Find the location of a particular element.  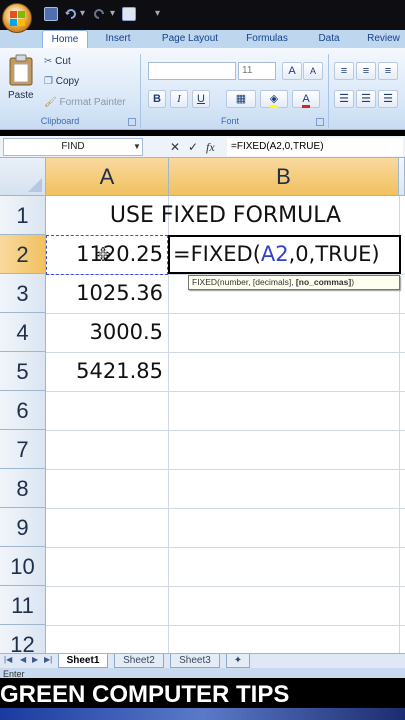

sheet-tab-bar: |◀ ◀ ▶ ▶| Sheet1 Sheet2 Sheet3 ✦ is located at coordinates (202, 660).